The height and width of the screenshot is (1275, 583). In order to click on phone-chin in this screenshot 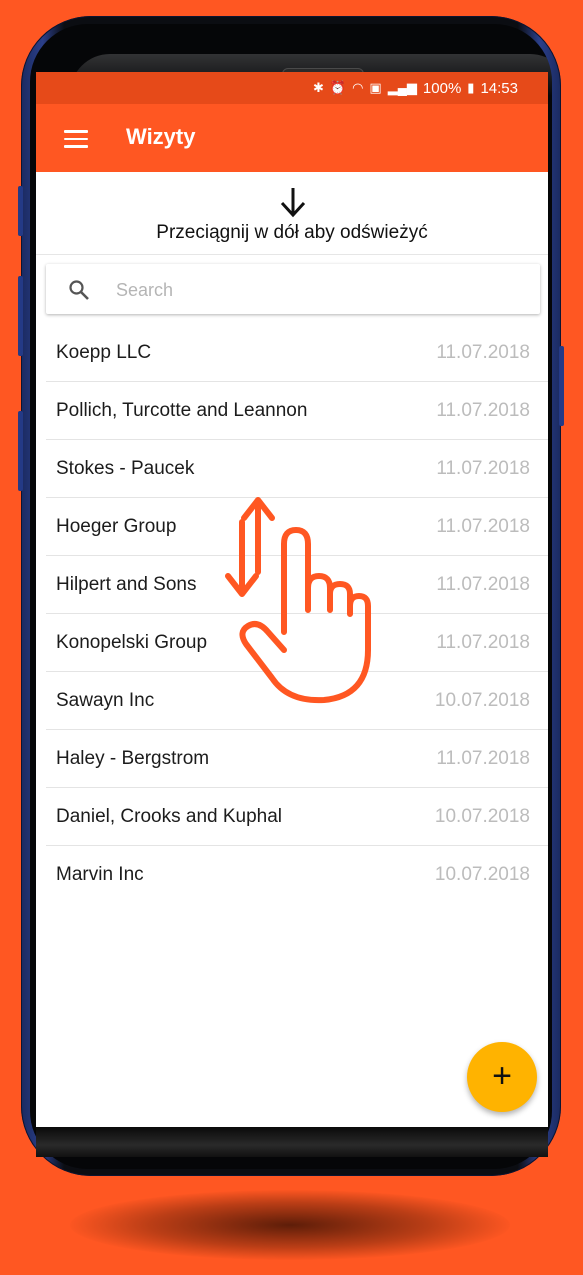, I will do `click(292, 1142)`.